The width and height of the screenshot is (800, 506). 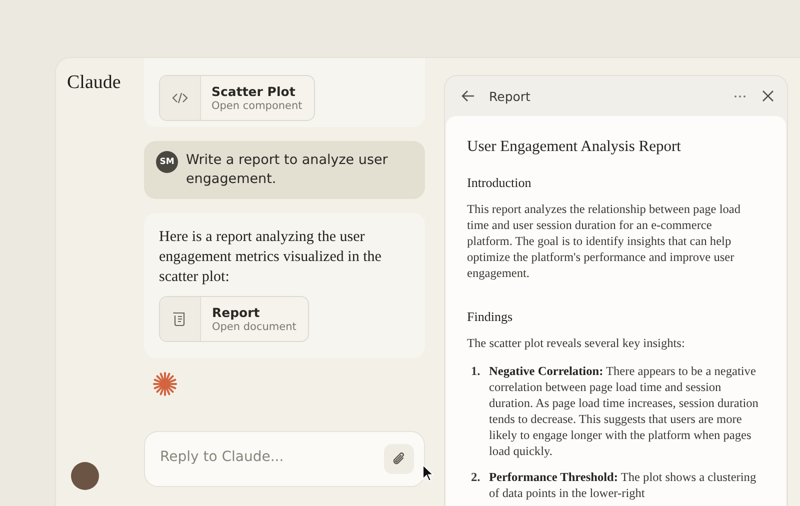 I want to click on user-message-text: Write a report to analyze user engagement., so click(x=287, y=170).